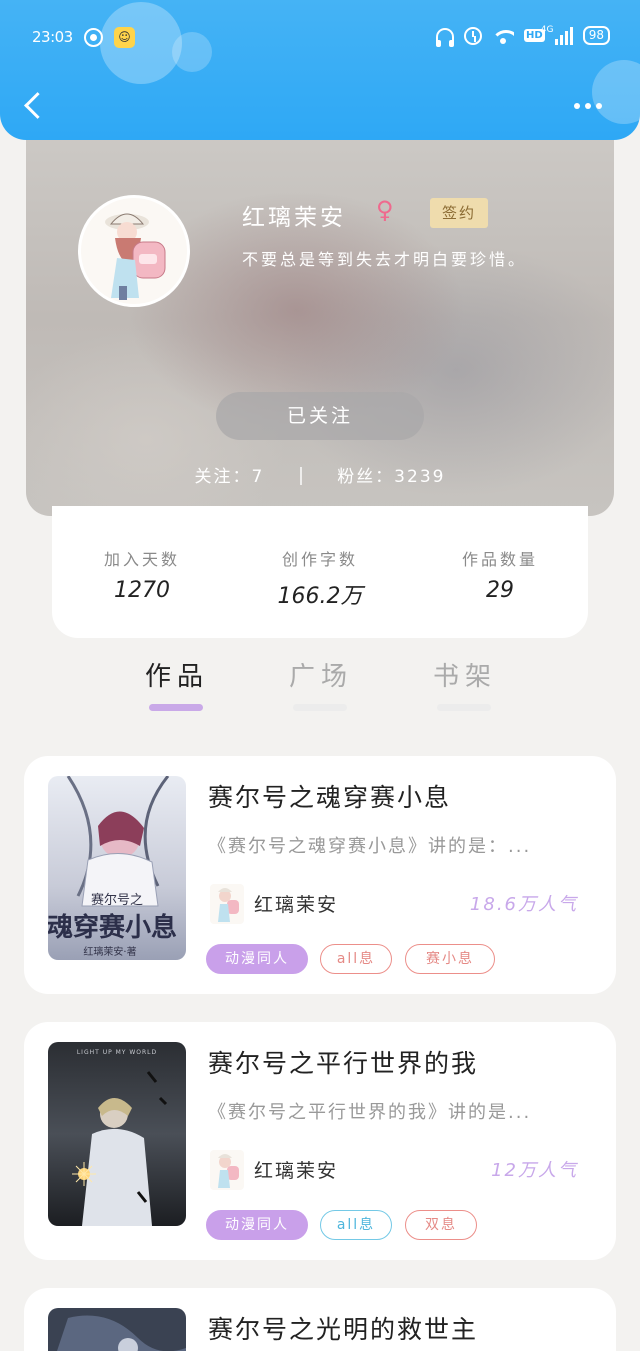  I want to click on cover-title: LIGHT UP MY WORLD, so click(117, 1052).